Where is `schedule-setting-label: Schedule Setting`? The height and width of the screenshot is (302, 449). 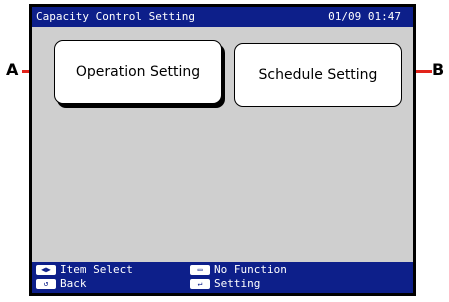
schedule-setting-label: Schedule Setting is located at coordinates (318, 75).